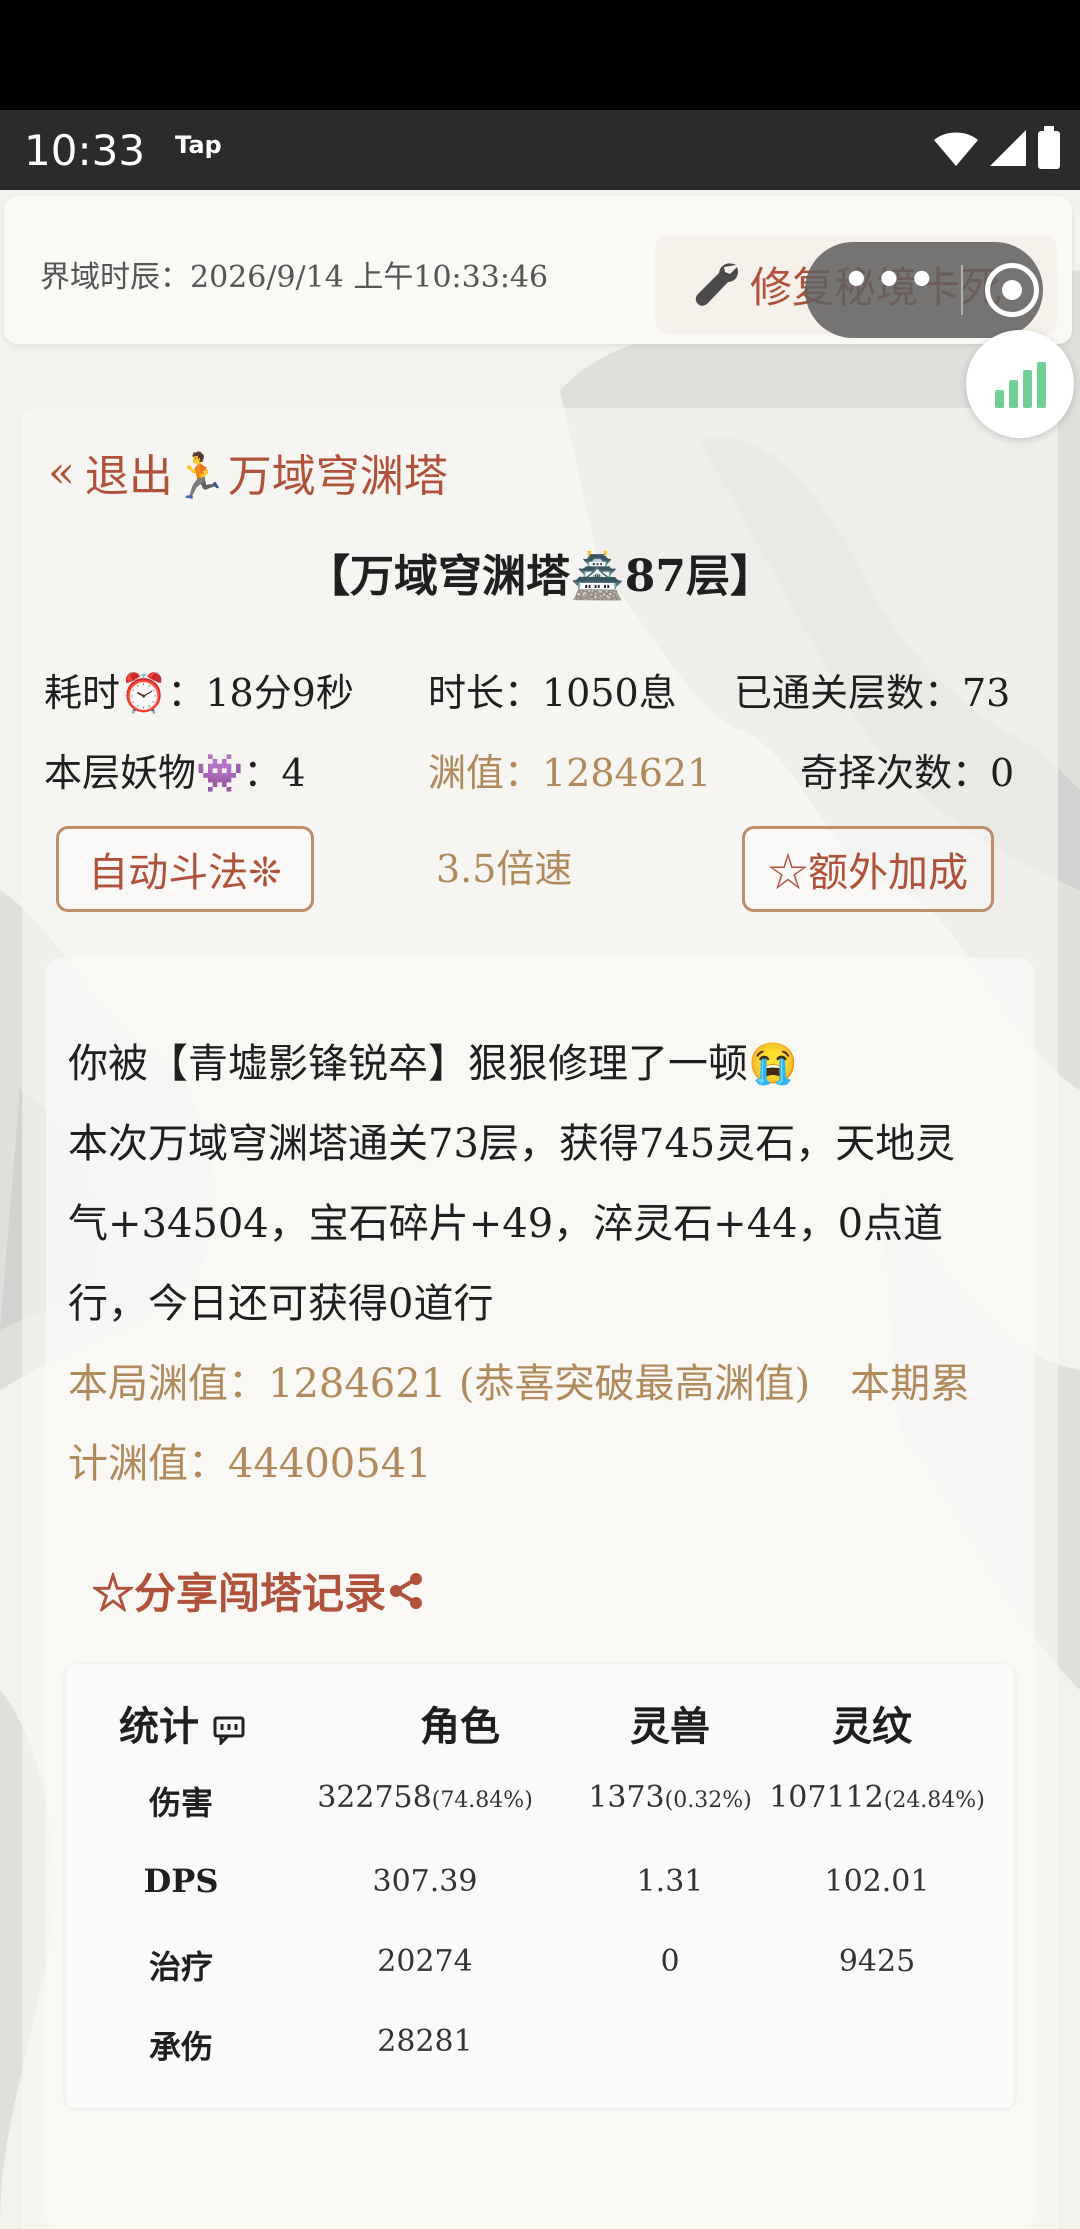  I want to click on table-cell: 9425, so click(877, 1961).